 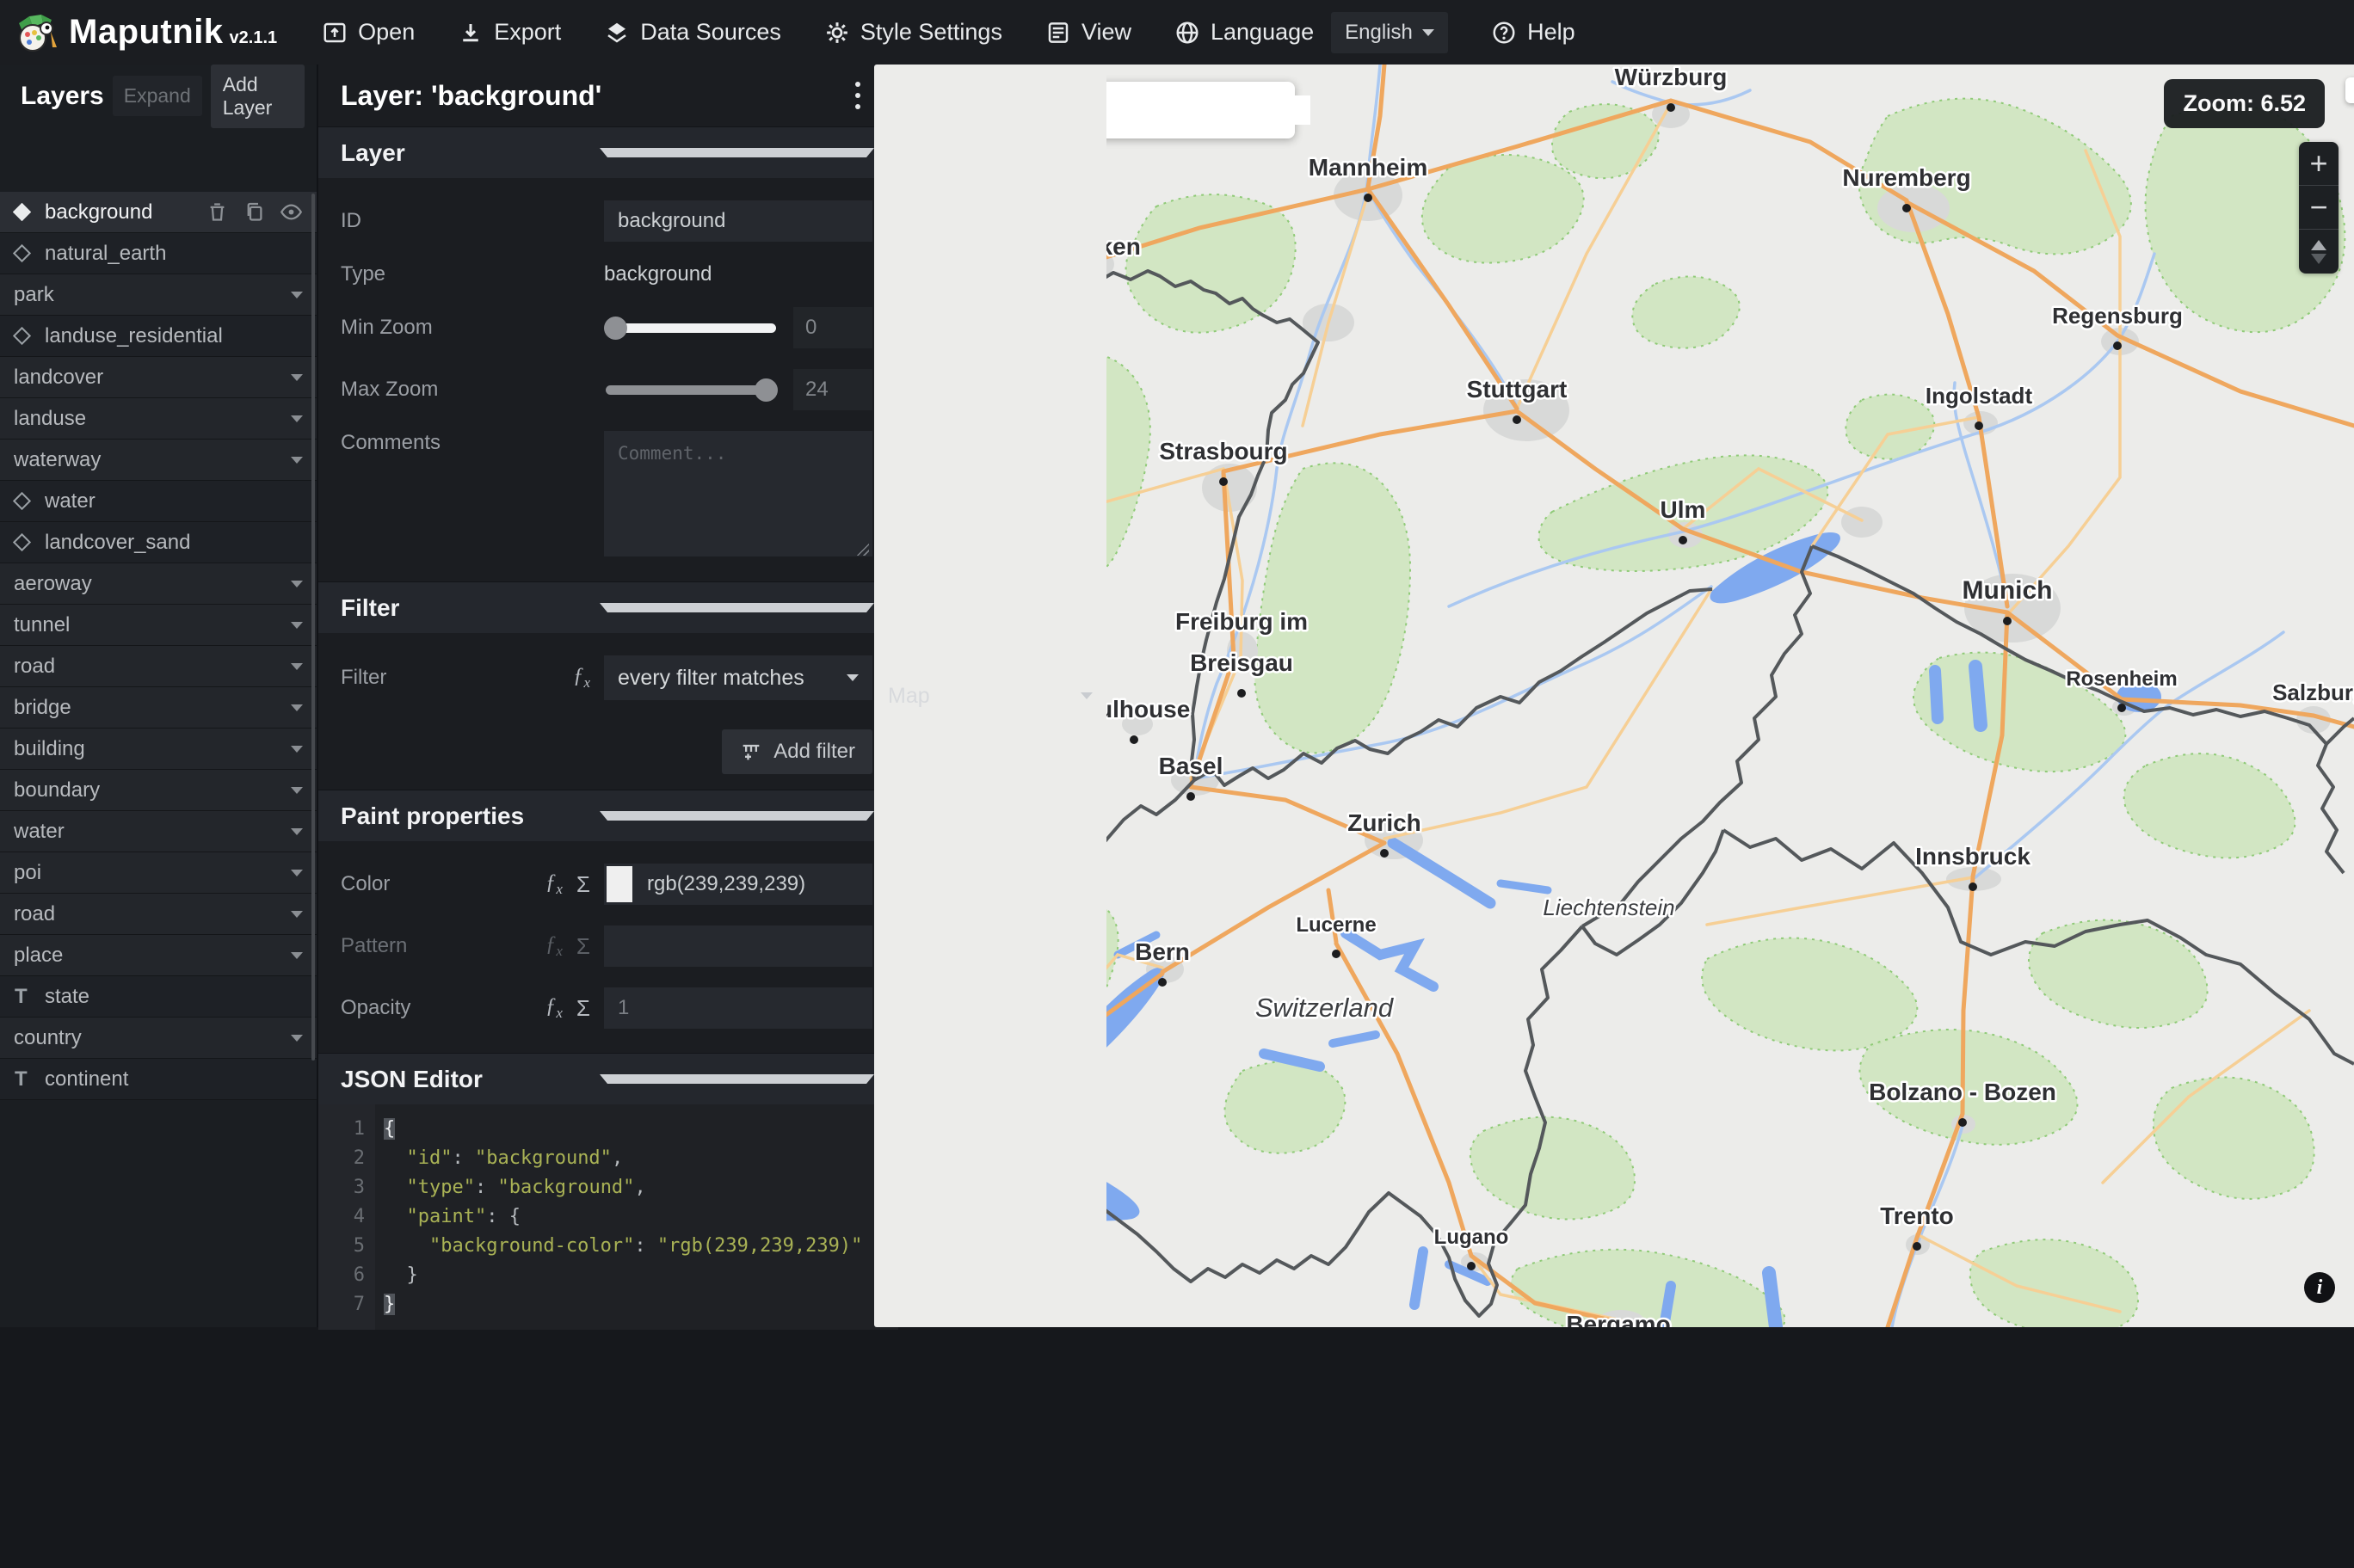 I want to click on pattern-label: Pattern, so click(x=375, y=945).